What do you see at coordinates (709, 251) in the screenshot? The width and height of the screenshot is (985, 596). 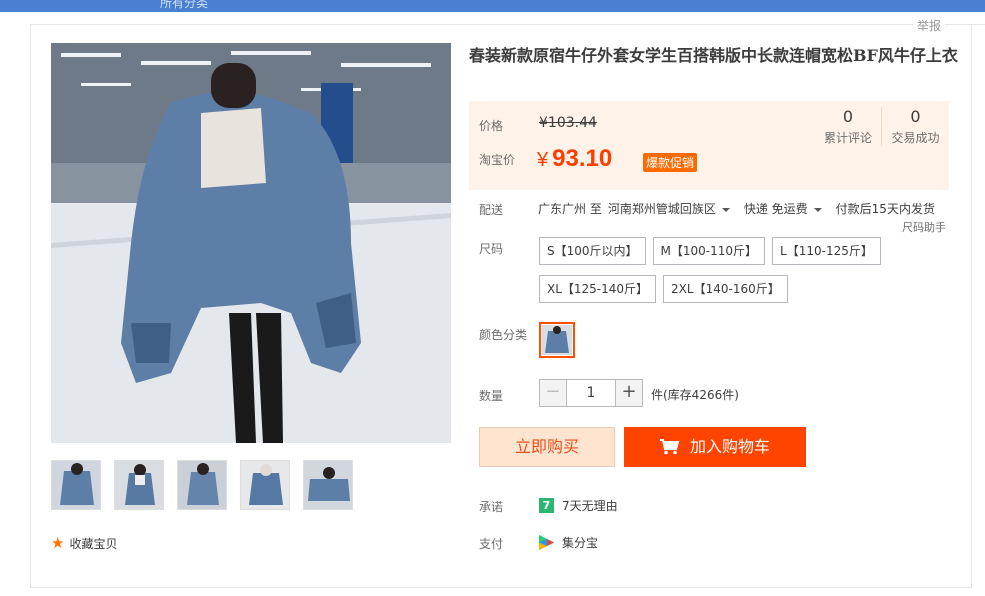 I see `size-option: M【100-110斤】` at bounding box center [709, 251].